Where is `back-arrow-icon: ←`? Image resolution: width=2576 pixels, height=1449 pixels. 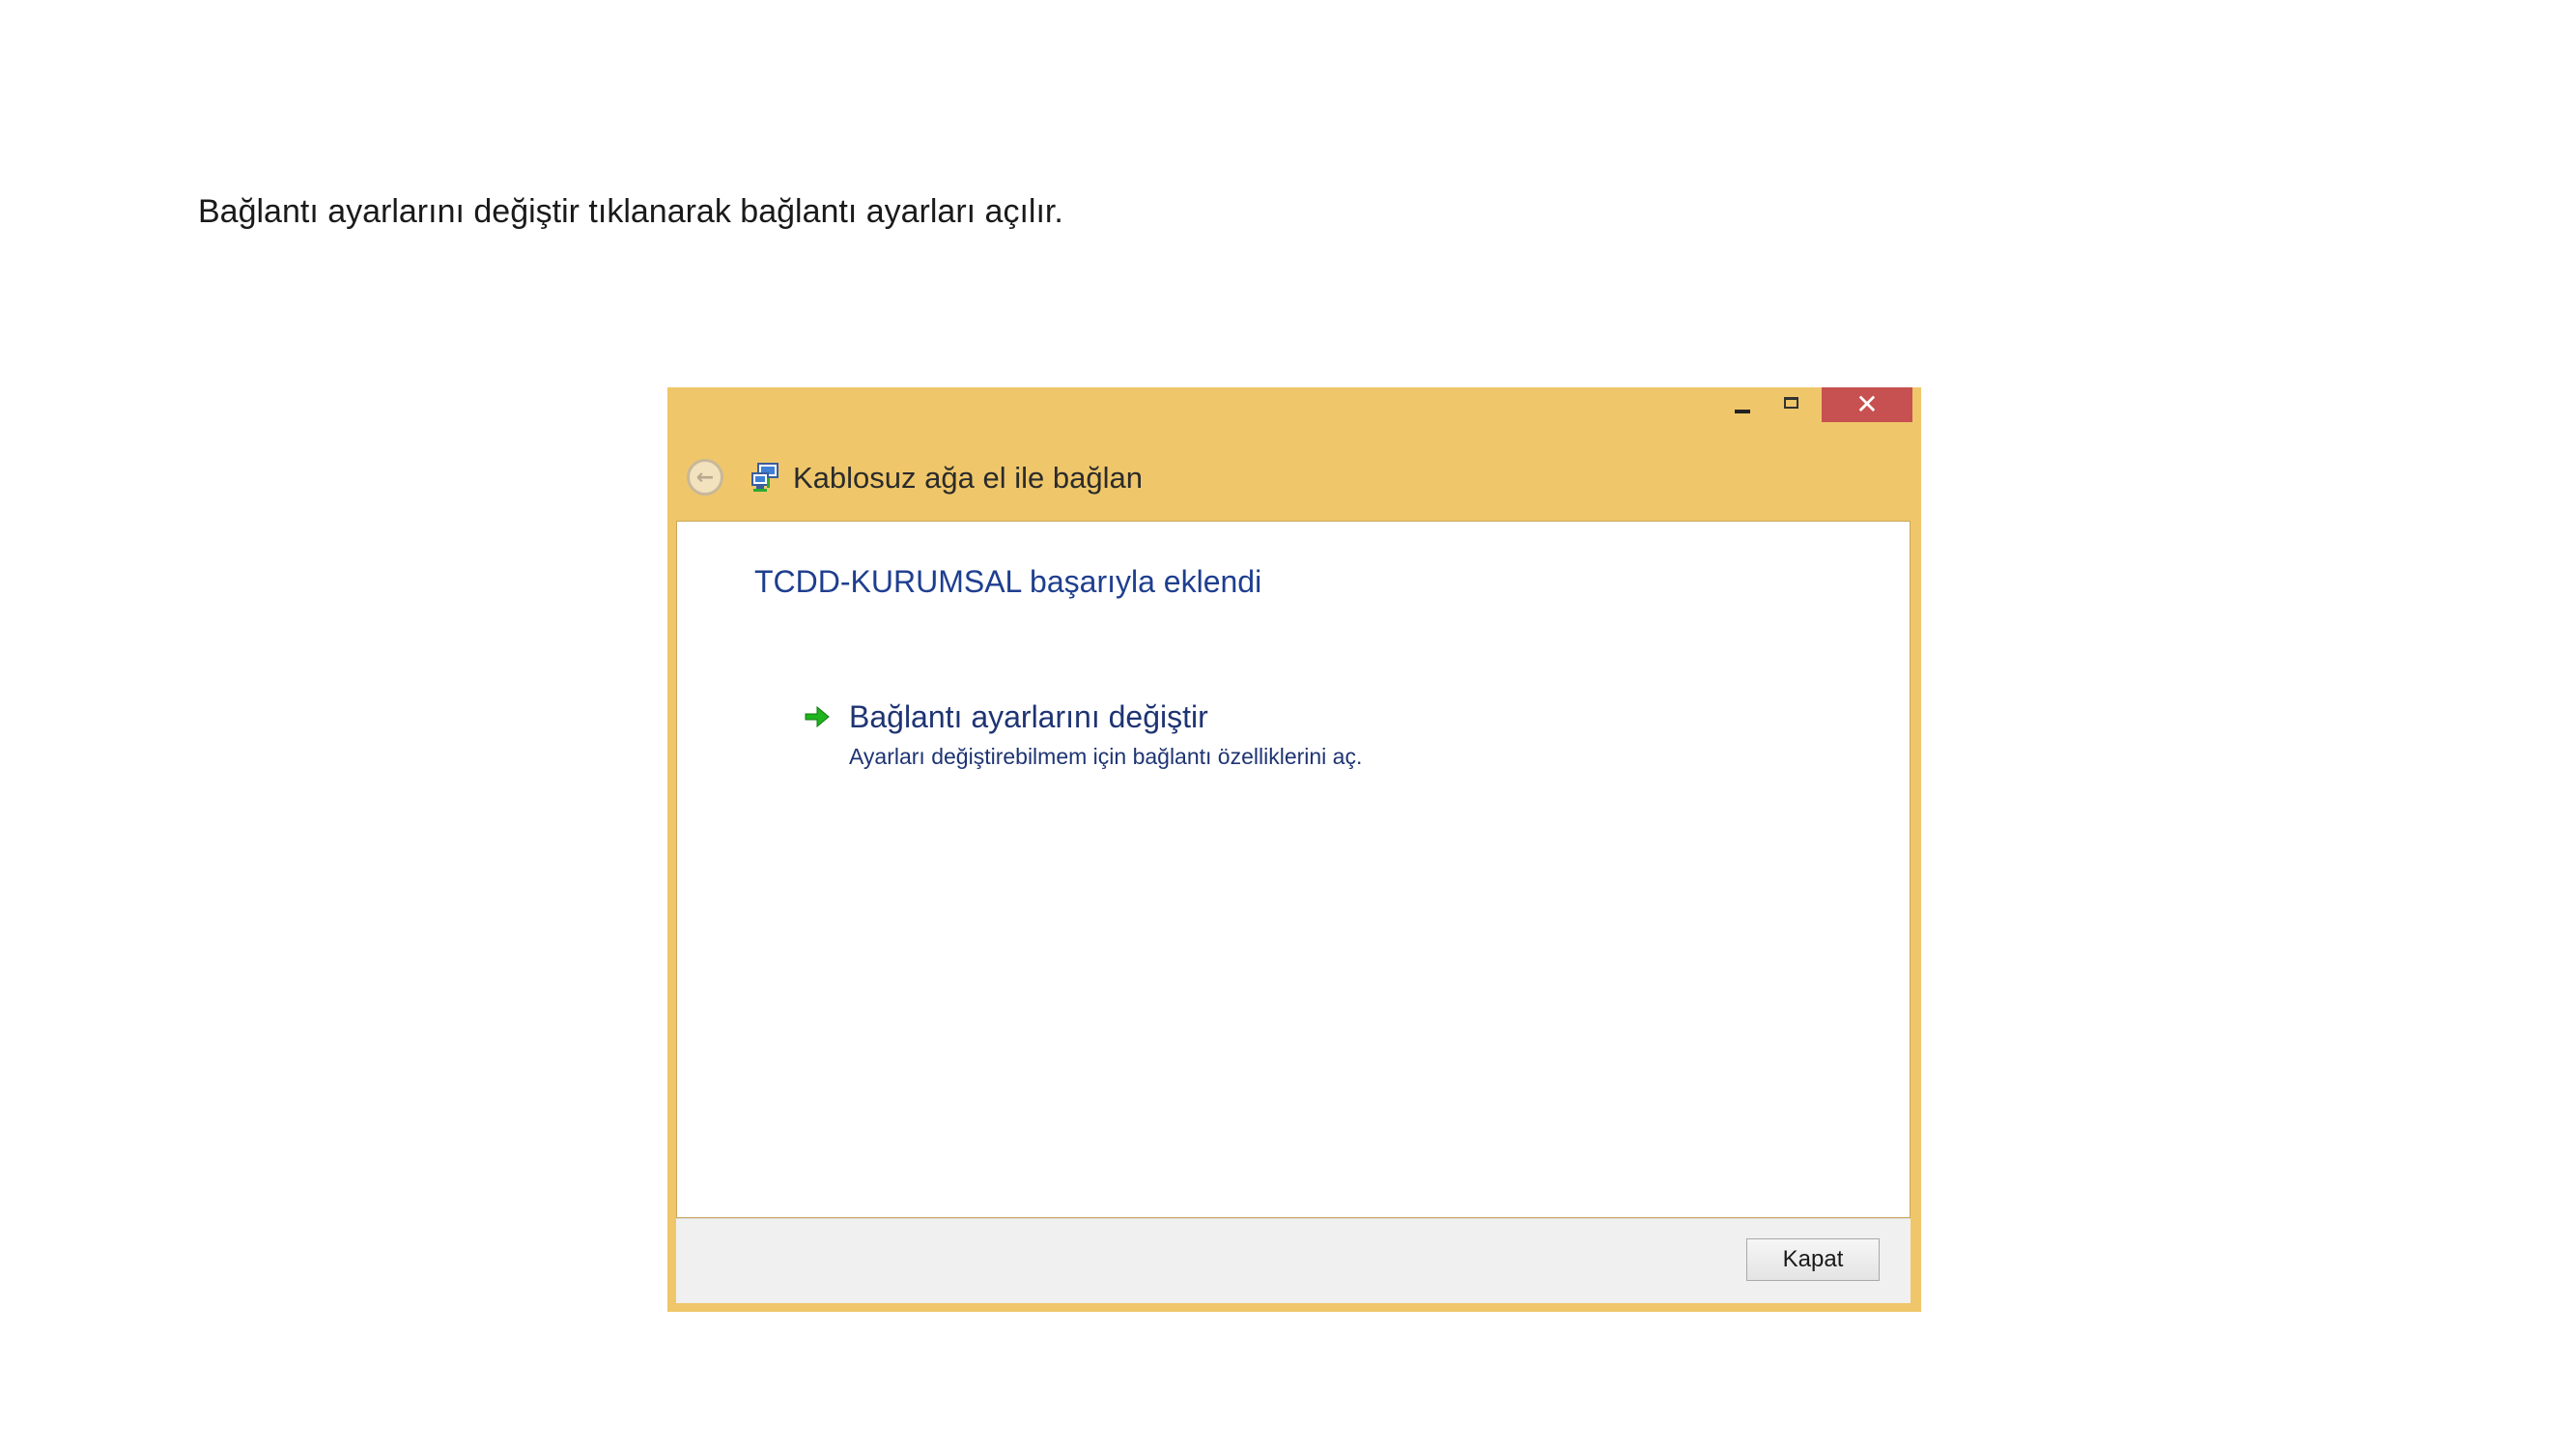 back-arrow-icon: ← is located at coordinates (705, 477).